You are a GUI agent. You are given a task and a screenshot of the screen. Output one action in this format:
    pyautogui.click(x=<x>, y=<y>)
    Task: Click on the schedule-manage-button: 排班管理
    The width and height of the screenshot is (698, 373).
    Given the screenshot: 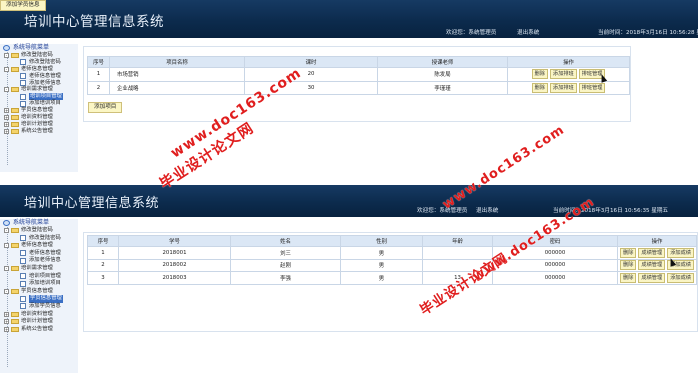 What is the action you would take?
    pyautogui.click(x=592, y=87)
    